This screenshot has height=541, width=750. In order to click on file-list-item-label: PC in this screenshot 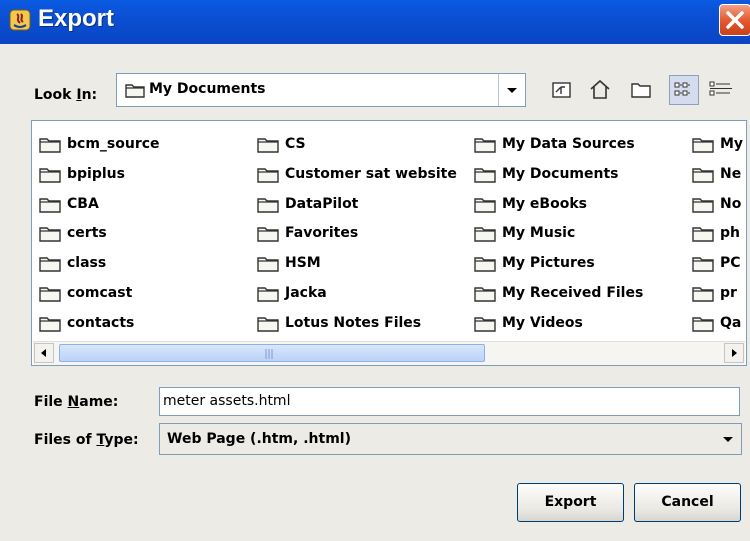, I will do `click(730, 263)`.